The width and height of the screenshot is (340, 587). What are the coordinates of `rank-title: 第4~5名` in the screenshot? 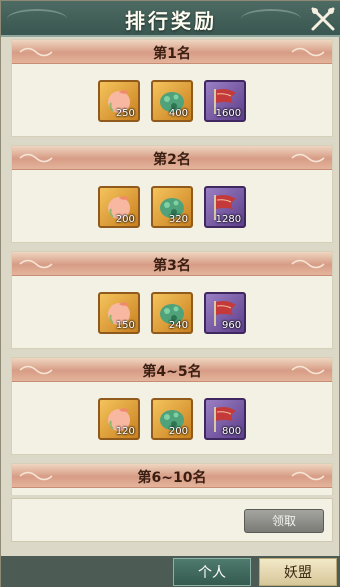 It's located at (172, 372).